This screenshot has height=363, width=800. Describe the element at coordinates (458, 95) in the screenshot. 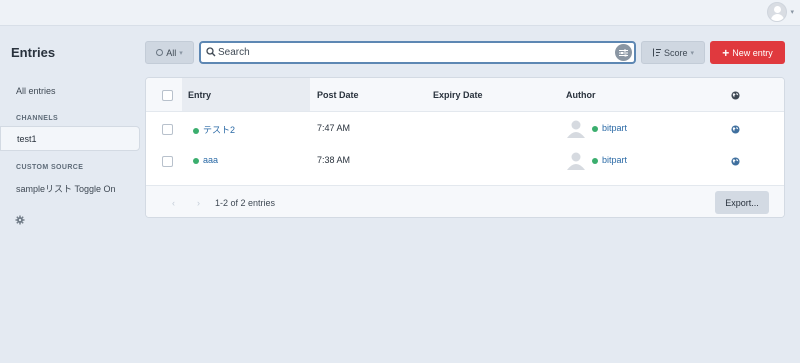

I see `column-header-expiry-date: Expiry Date` at that location.